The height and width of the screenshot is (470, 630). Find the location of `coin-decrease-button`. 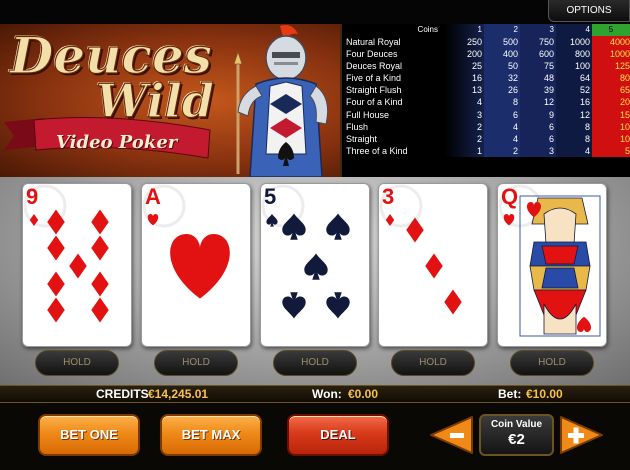

coin-decrease-button is located at coordinates (451, 435).